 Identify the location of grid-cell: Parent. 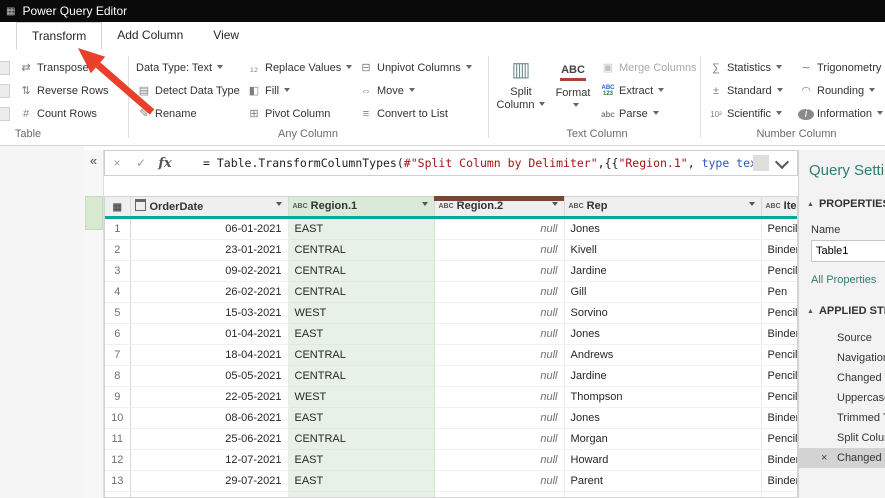
(663, 481).